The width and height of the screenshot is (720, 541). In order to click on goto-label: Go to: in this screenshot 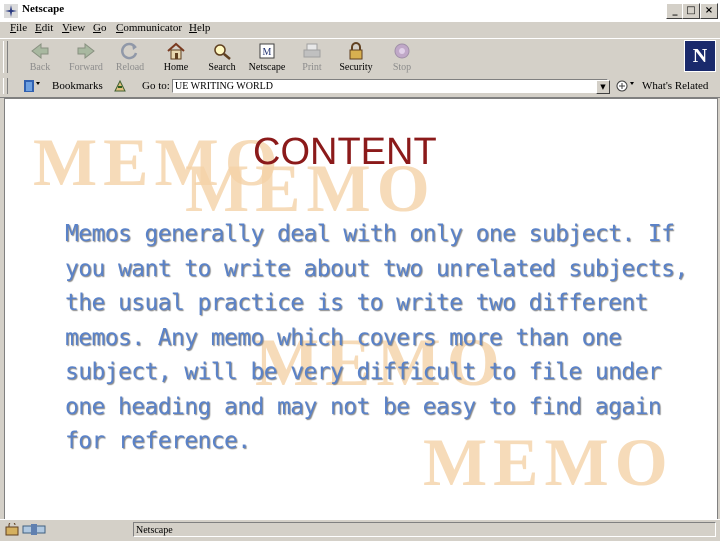, I will do `click(156, 86)`.